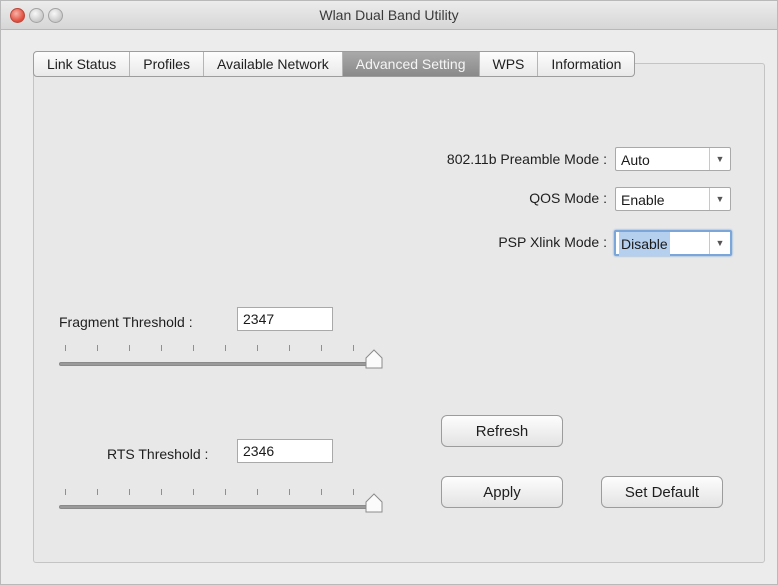  What do you see at coordinates (411, 64) in the screenshot?
I see `tab-advanced-setting: Advanced Setting` at bounding box center [411, 64].